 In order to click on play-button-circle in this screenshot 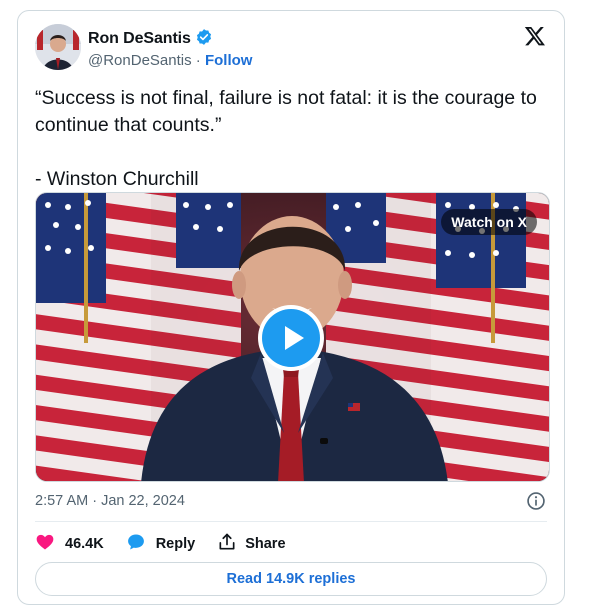, I will do `click(291, 338)`.